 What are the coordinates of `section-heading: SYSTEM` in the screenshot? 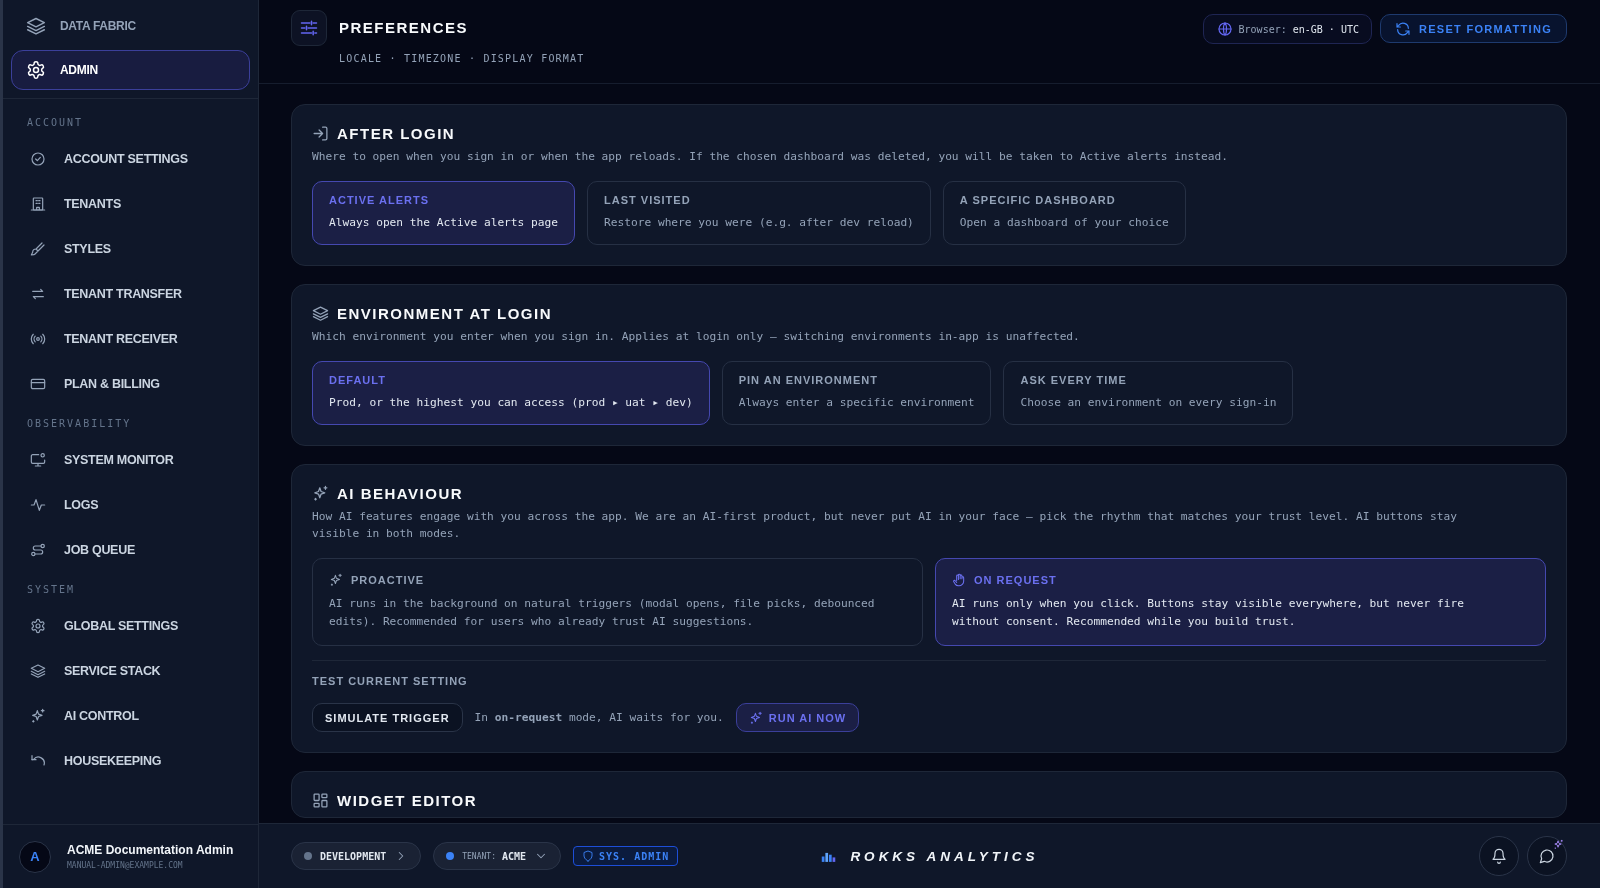 It's located at (52, 589).